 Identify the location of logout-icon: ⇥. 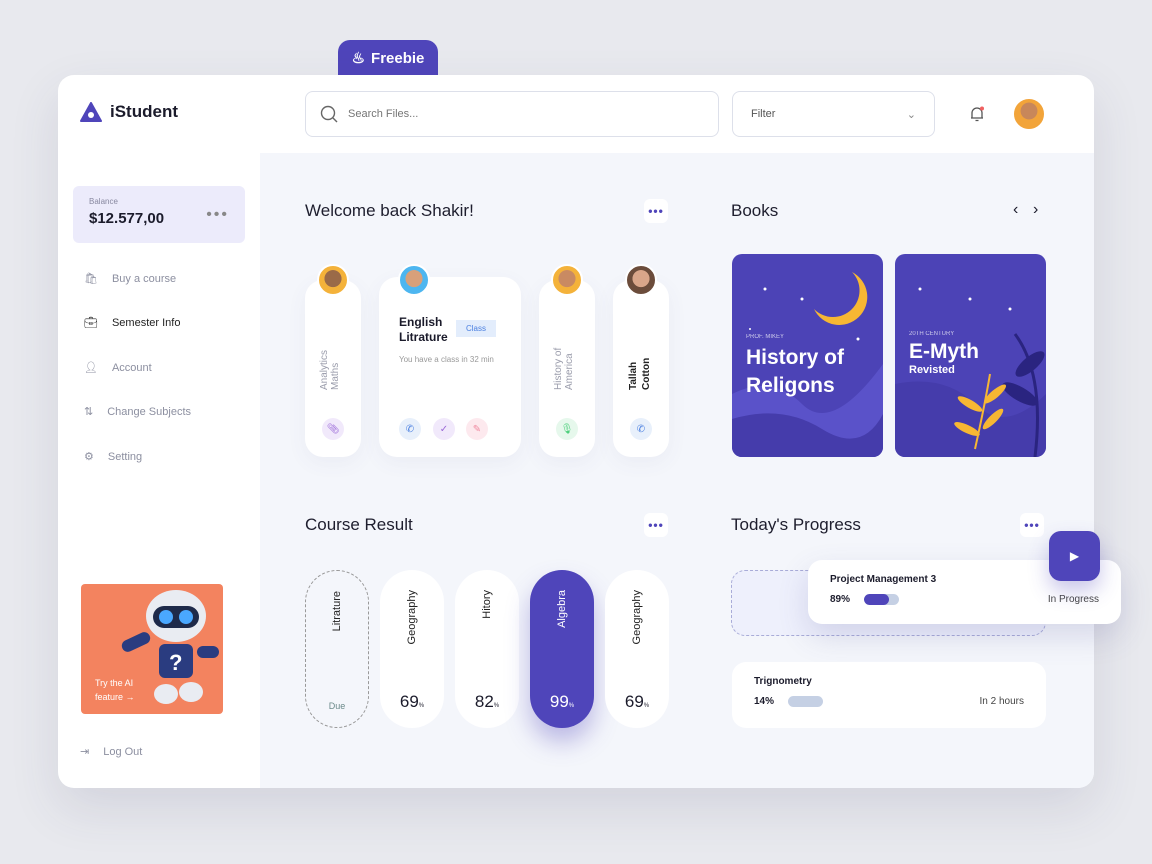
(85, 752).